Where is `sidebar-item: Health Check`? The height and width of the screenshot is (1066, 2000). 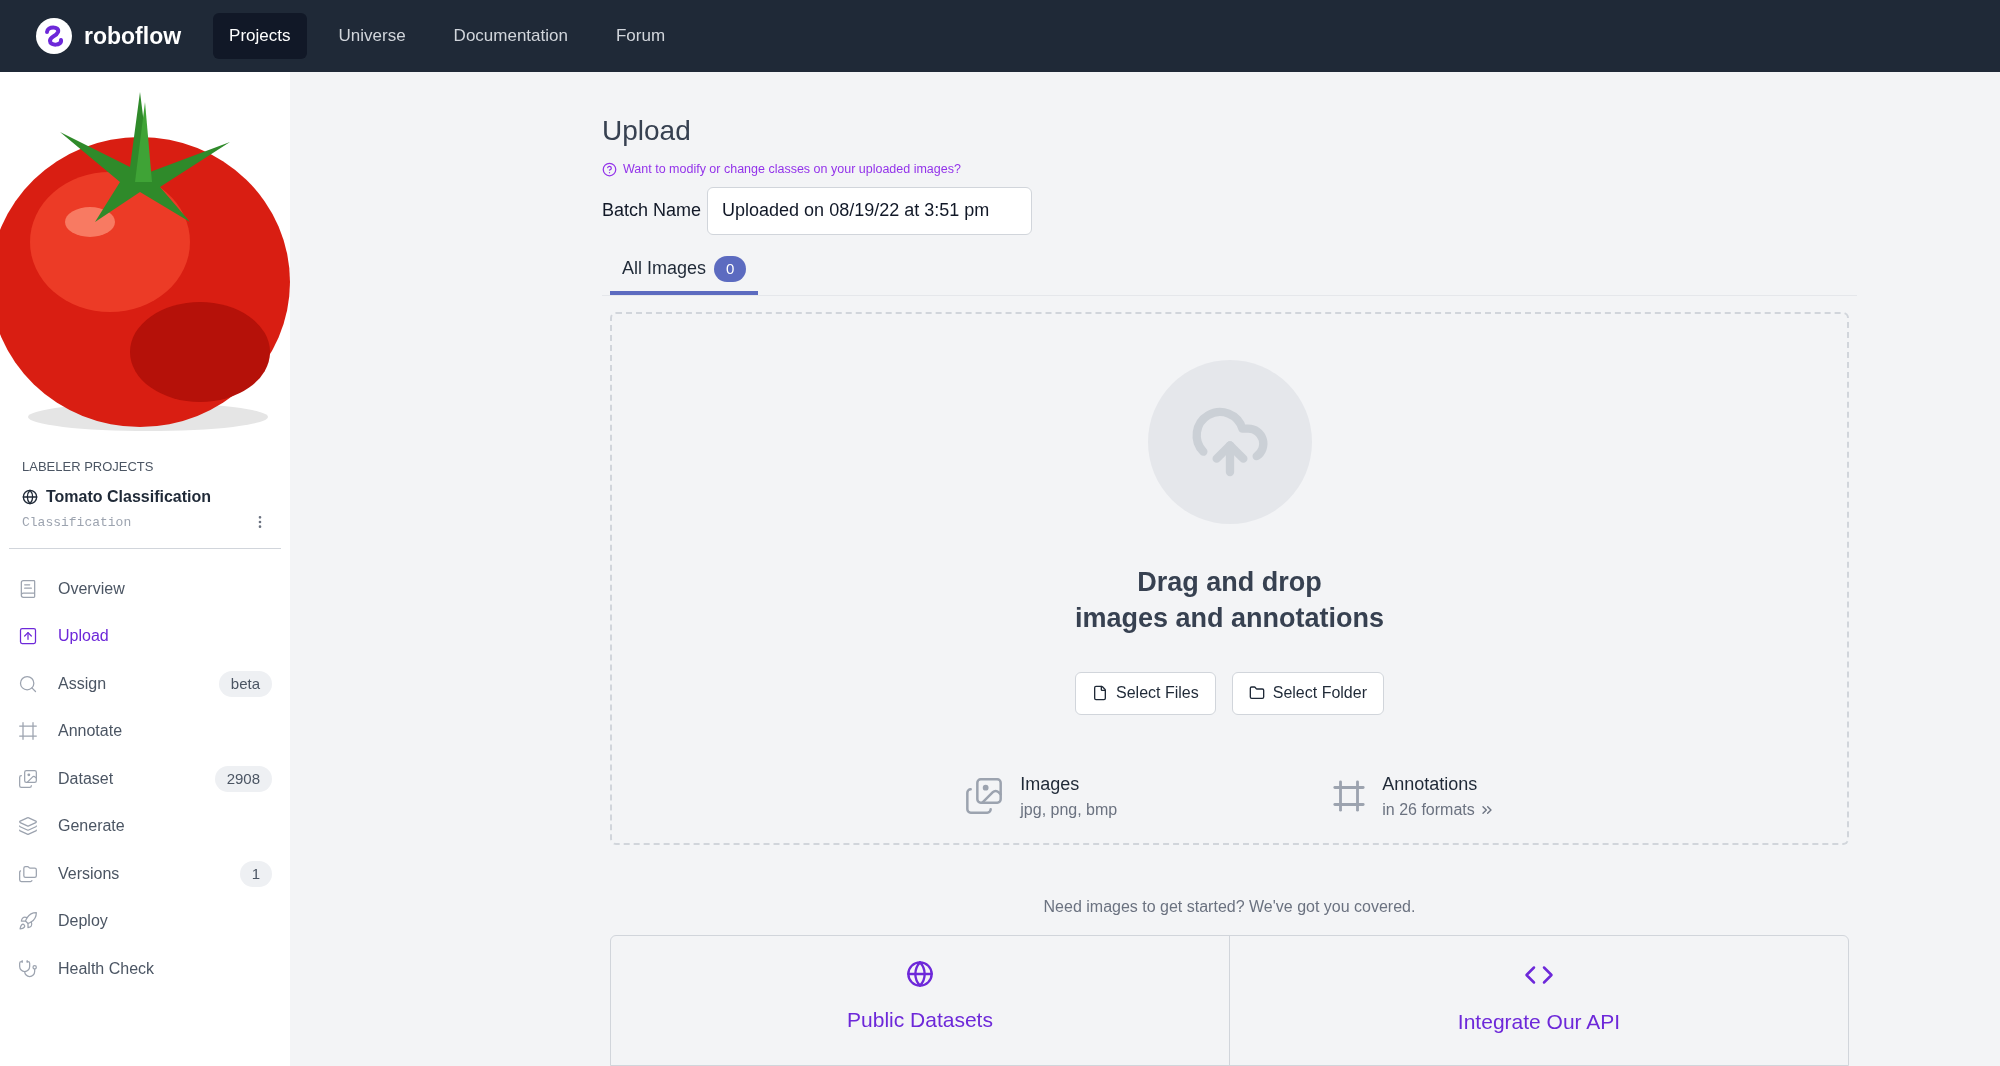
sidebar-item: Health Check is located at coordinates (145, 969).